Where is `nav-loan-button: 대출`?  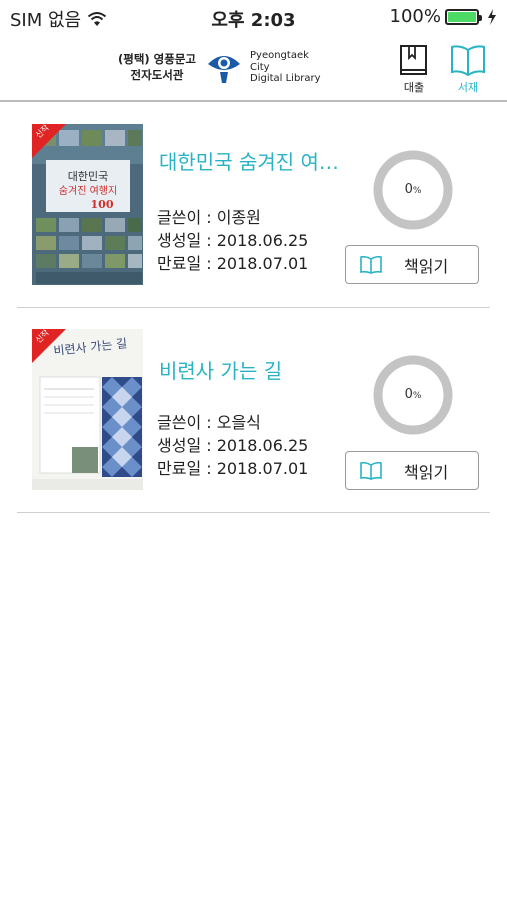 nav-loan-button: 대출 is located at coordinates (414, 69).